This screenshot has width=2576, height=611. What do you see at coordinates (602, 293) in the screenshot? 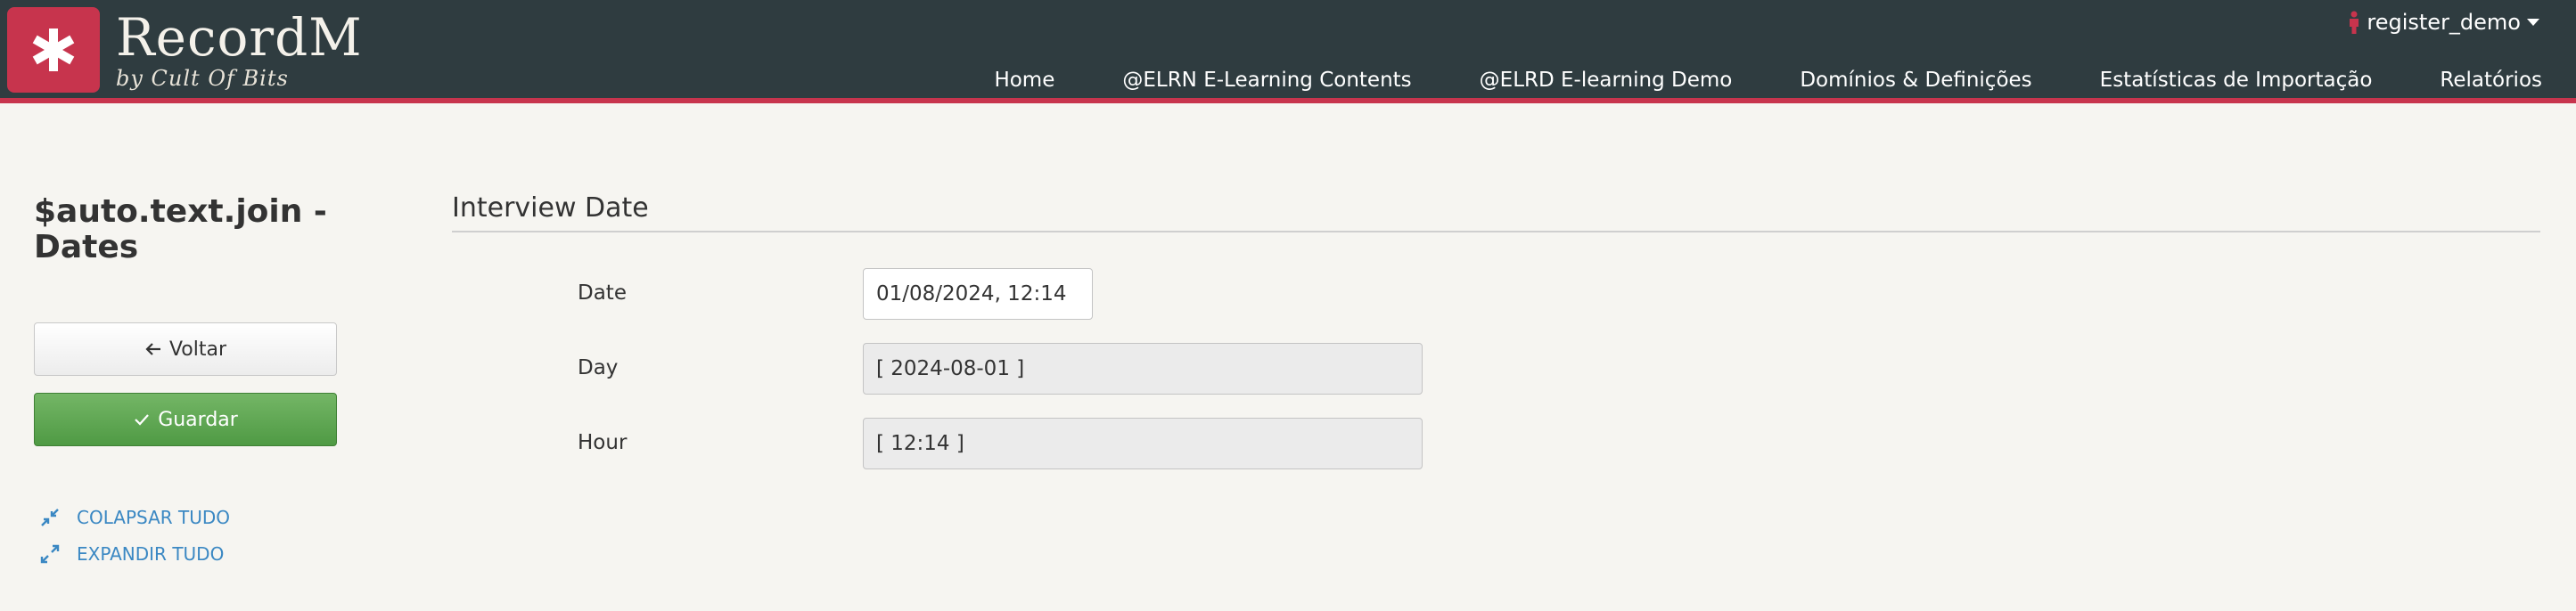
I see `date-label: Date` at bounding box center [602, 293].